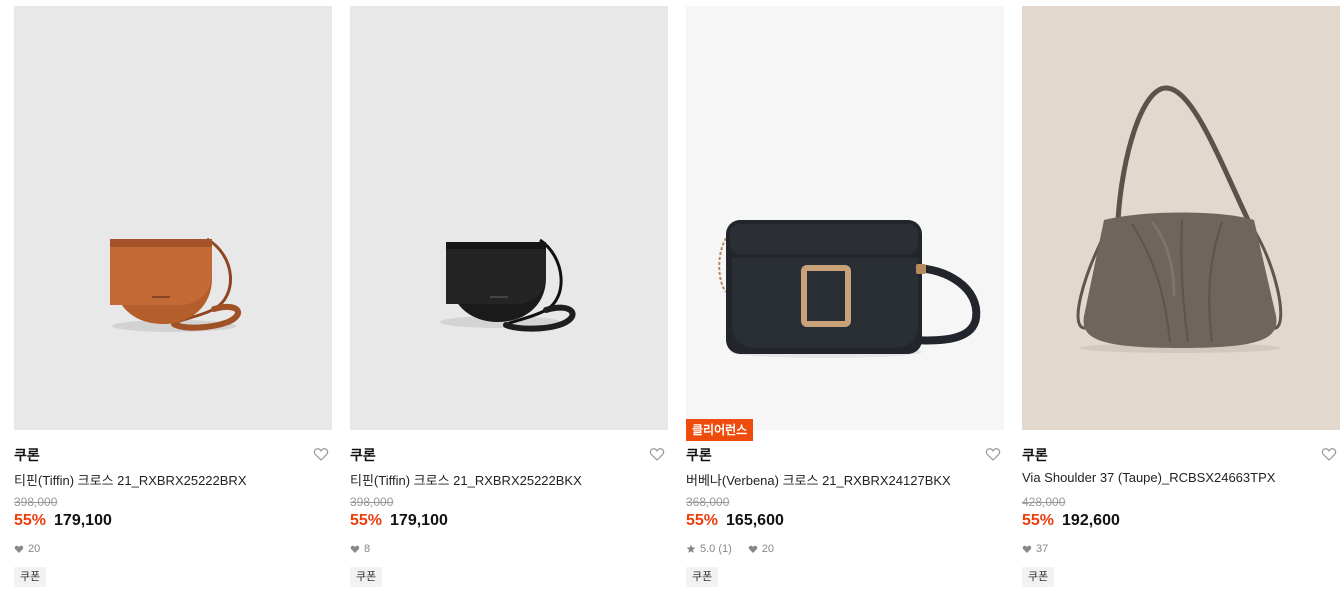 This screenshot has width=1343, height=610. Describe the element at coordinates (367, 549) in the screenshot. I see `like-count: 8` at that location.